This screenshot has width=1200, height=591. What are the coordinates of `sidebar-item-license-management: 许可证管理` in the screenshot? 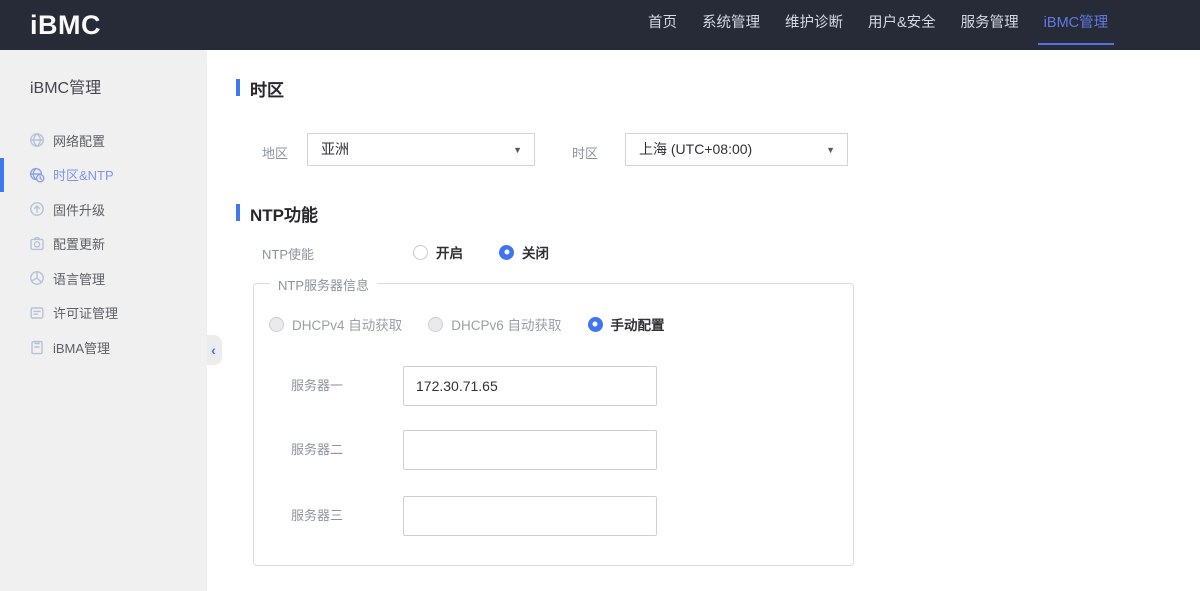 It's located at (103, 313).